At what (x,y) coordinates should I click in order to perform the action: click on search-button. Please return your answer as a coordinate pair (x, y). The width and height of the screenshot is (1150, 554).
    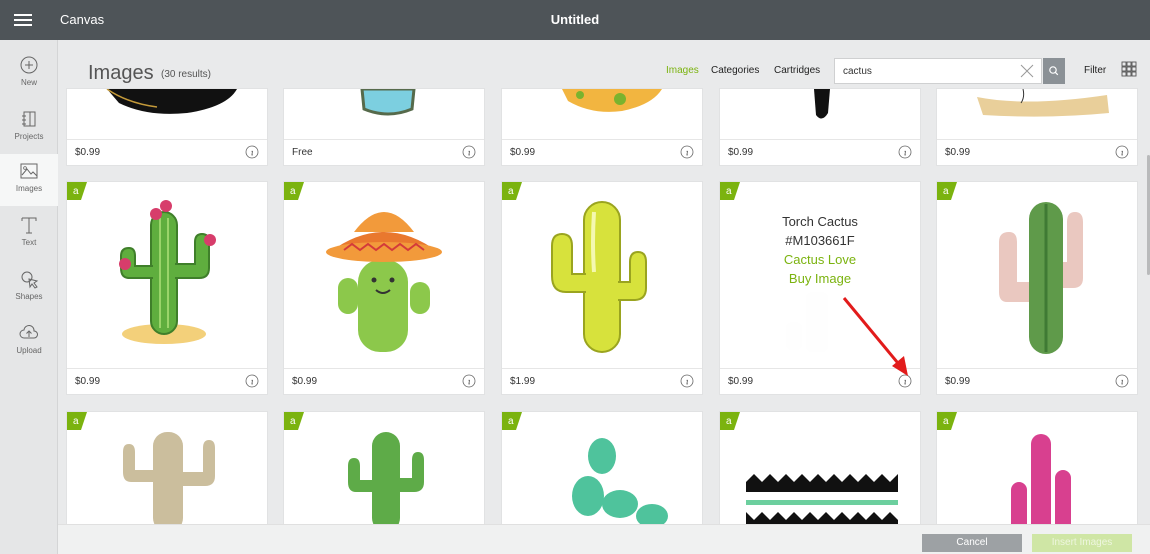
    Looking at the image, I should click on (1054, 71).